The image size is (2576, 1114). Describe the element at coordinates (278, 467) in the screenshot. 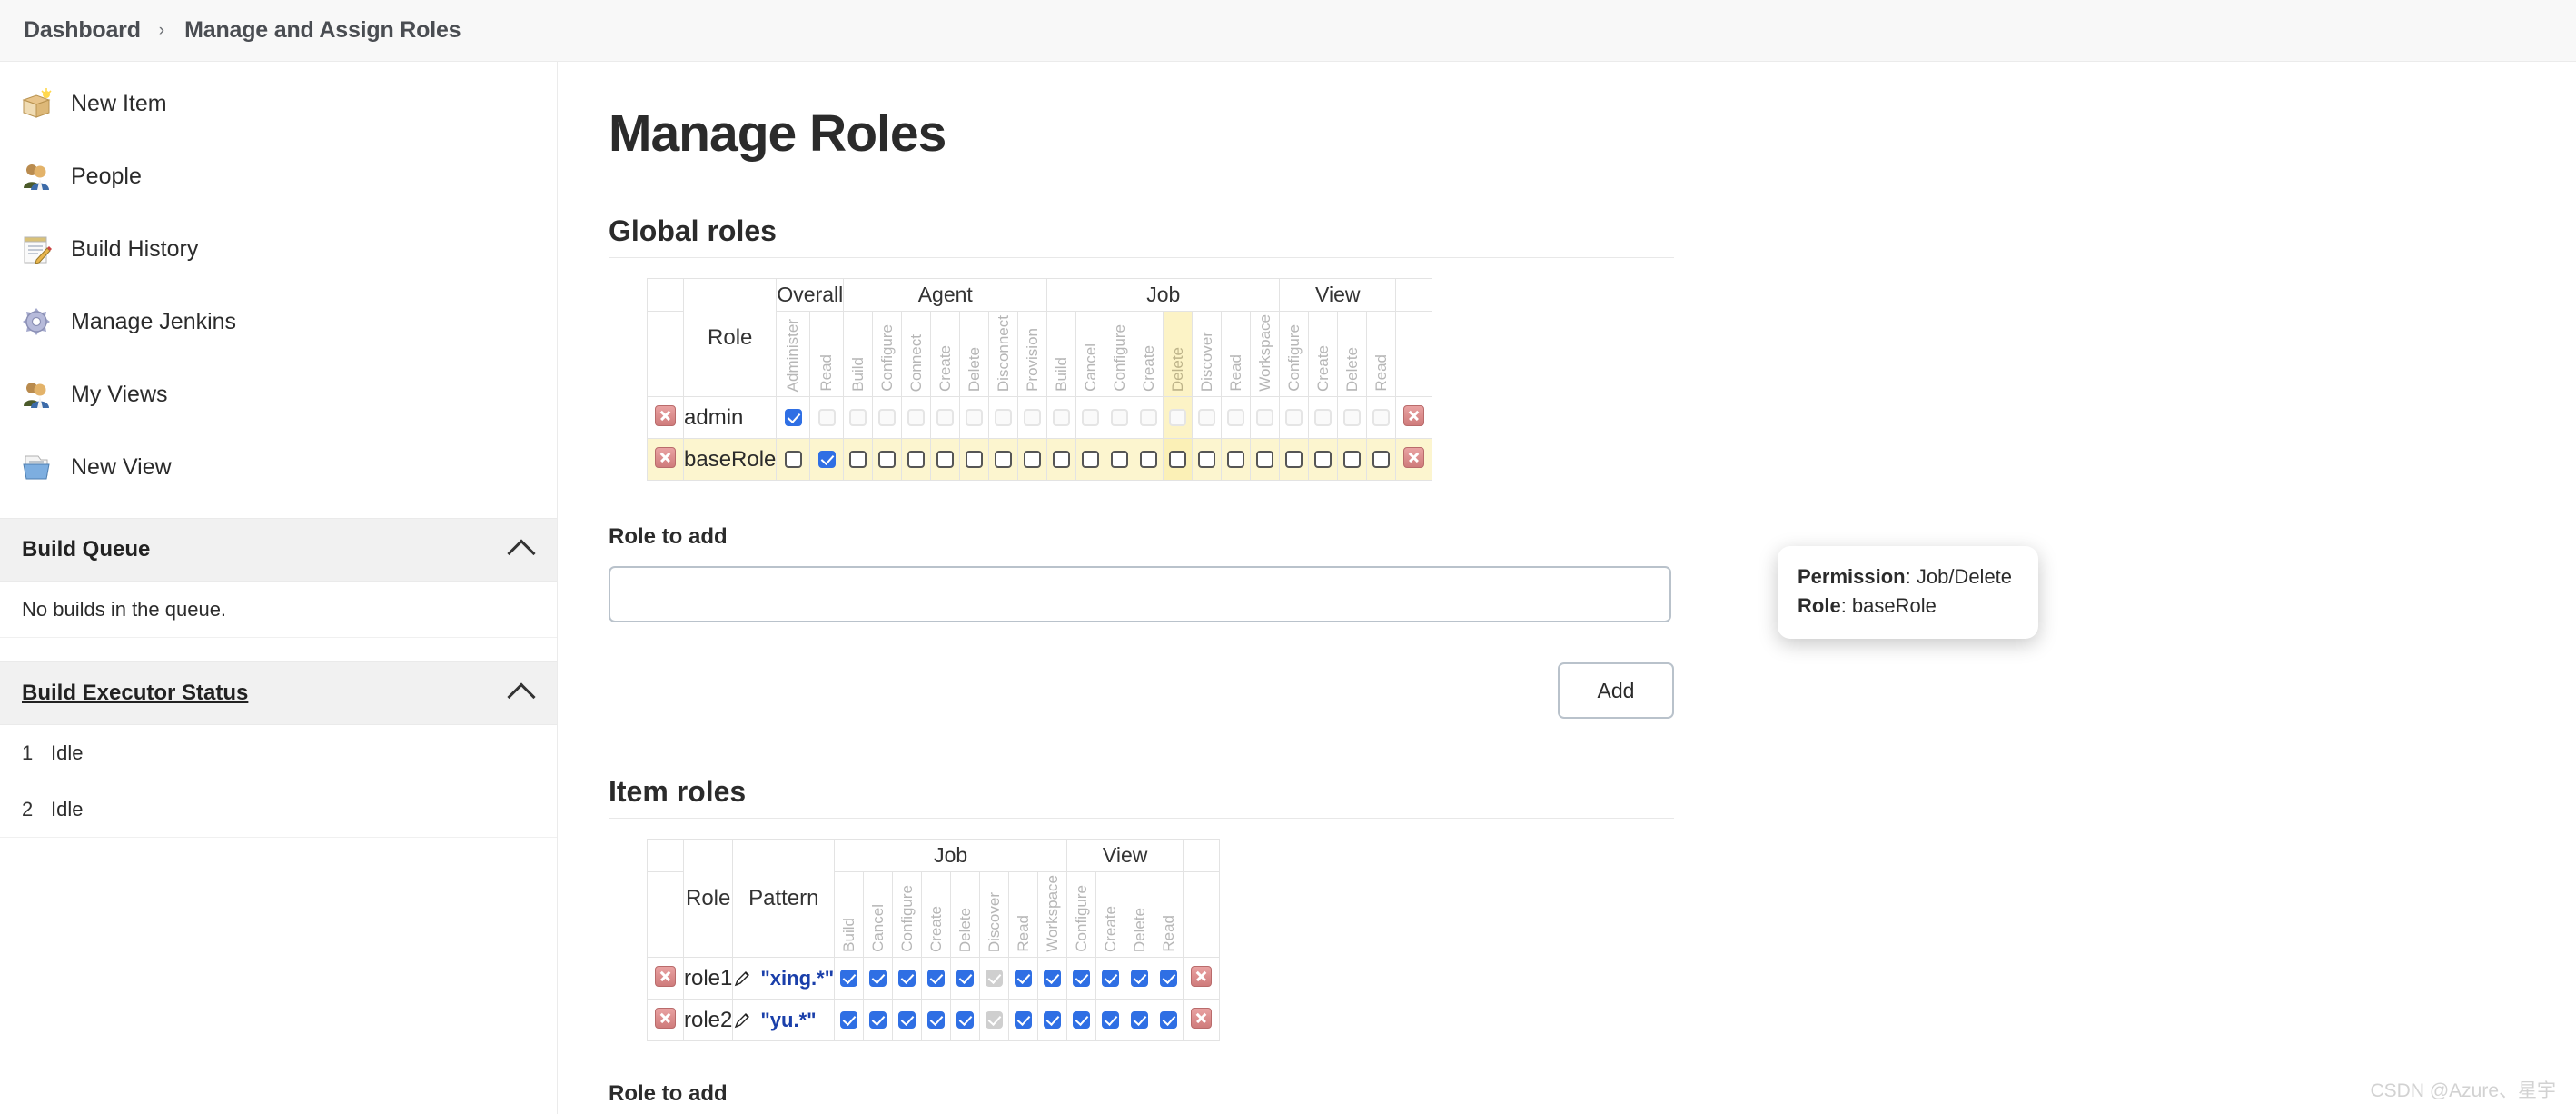

I see `sidebar-item-new-view: New View` at that location.